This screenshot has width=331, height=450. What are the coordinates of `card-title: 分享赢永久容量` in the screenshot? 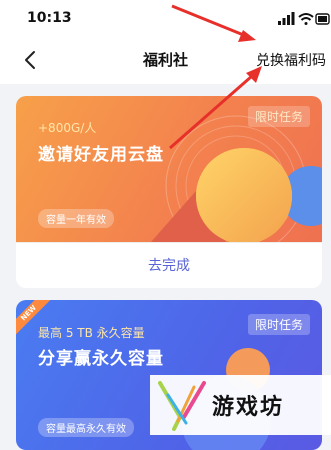 It's located at (101, 359).